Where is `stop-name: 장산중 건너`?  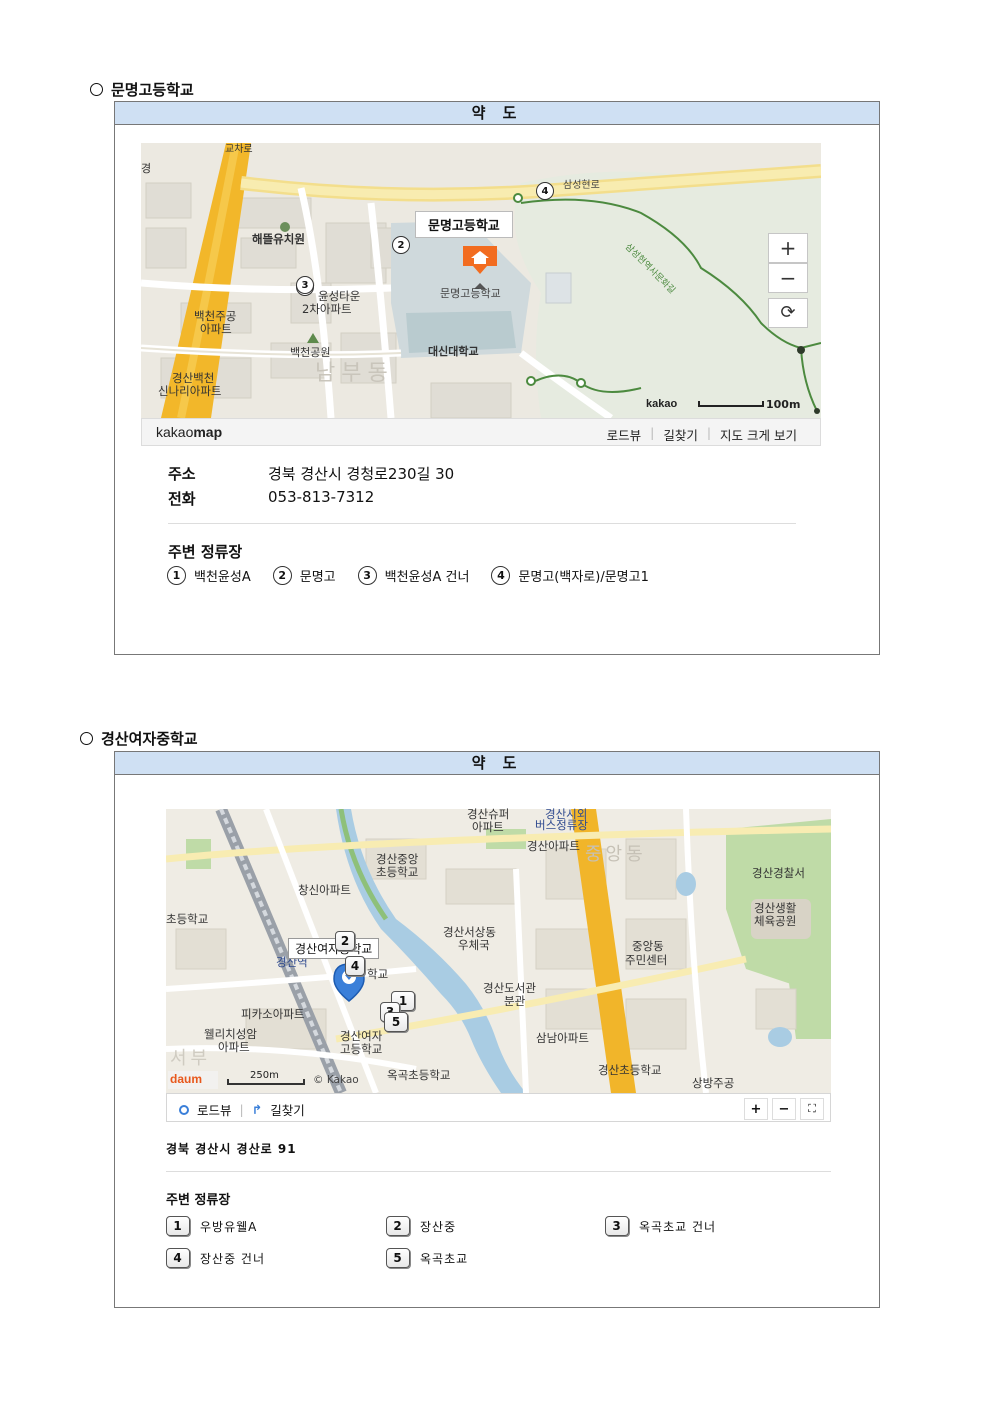
stop-name: 장산중 건너 is located at coordinates (233, 1258).